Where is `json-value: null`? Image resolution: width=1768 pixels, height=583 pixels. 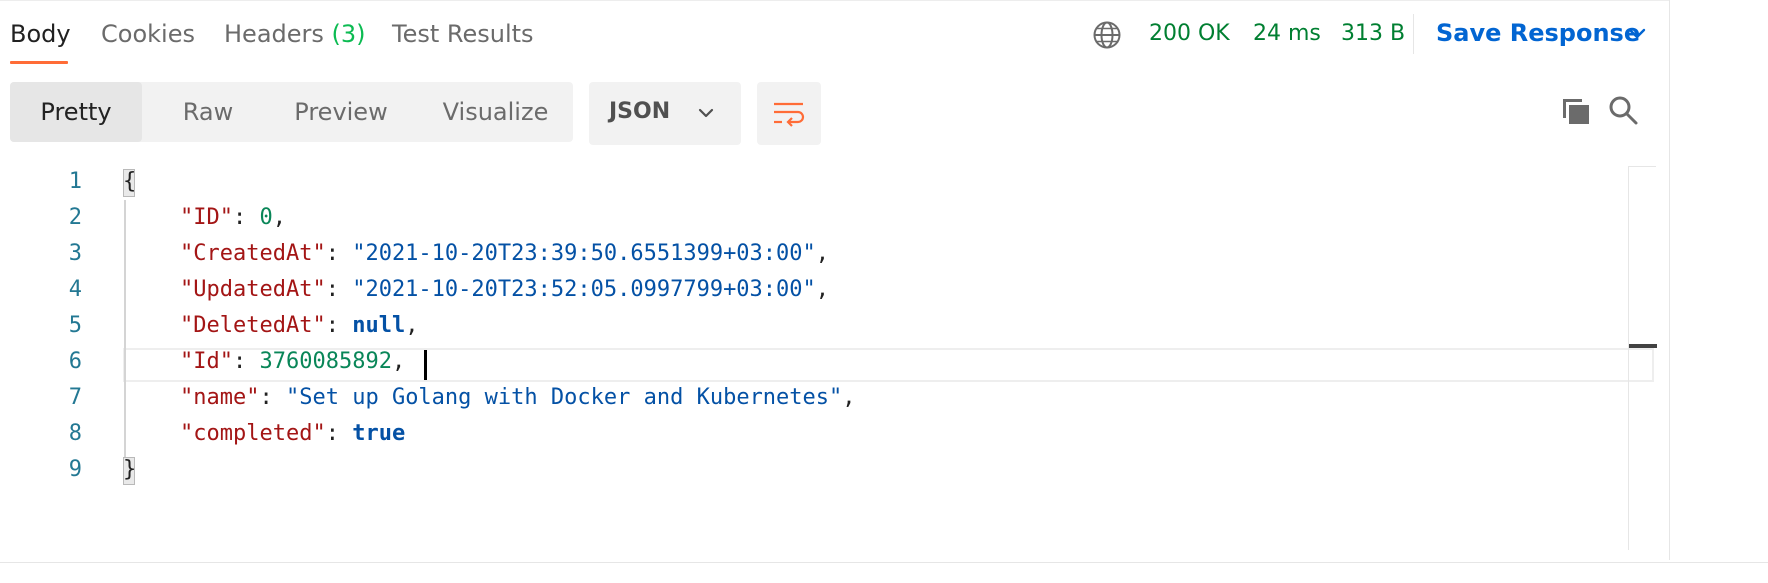
json-value: null is located at coordinates (379, 325).